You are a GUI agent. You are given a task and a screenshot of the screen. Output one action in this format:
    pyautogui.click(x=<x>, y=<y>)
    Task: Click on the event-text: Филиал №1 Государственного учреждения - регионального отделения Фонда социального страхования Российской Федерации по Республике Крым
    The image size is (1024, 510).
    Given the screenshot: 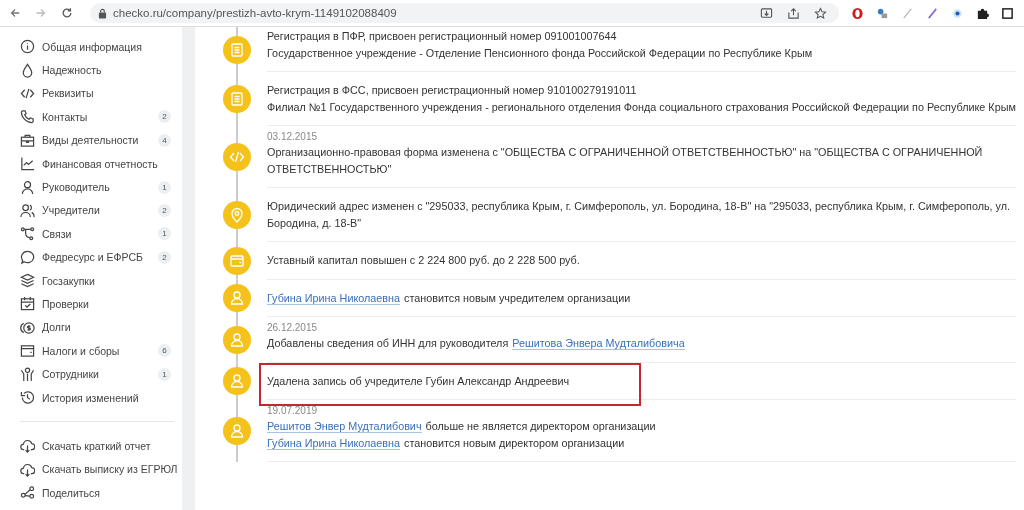 What is the action you would take?
    pyautogui.click(x=641, y=106)
    